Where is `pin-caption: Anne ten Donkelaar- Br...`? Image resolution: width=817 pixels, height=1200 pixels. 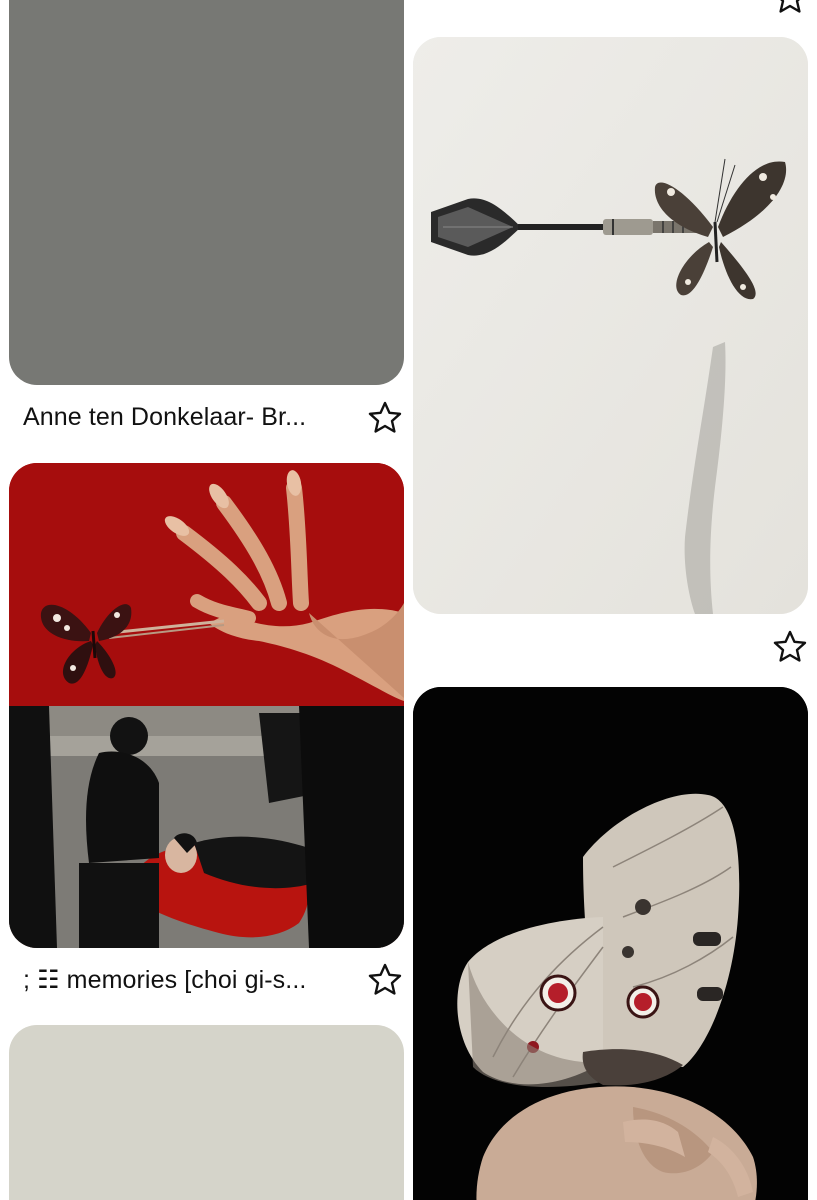
pin-caption: Anne ten Donkelaar- Br... is located at coordinates (164, 417).